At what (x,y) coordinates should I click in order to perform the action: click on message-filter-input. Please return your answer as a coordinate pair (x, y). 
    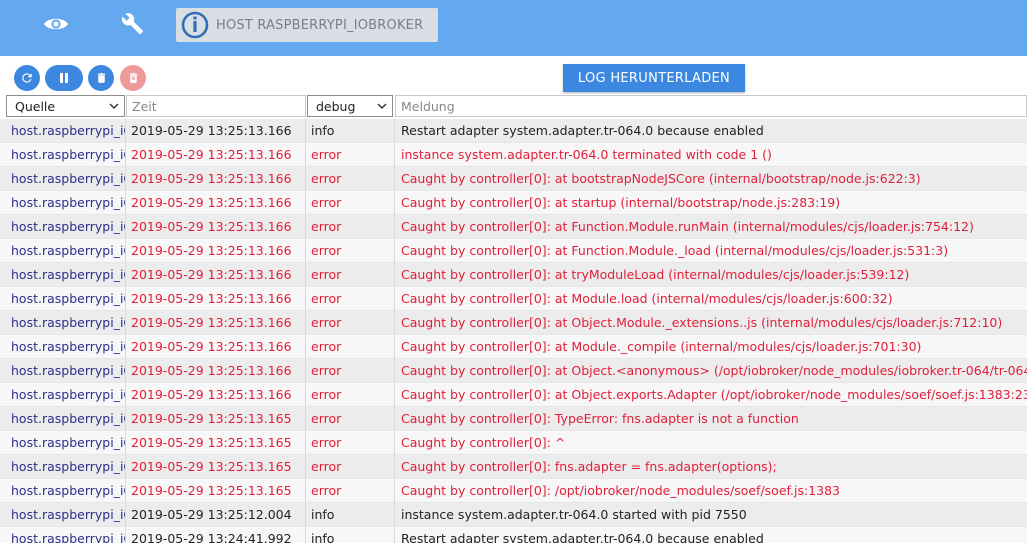
    Looking at the image, I should click on (711, 106).